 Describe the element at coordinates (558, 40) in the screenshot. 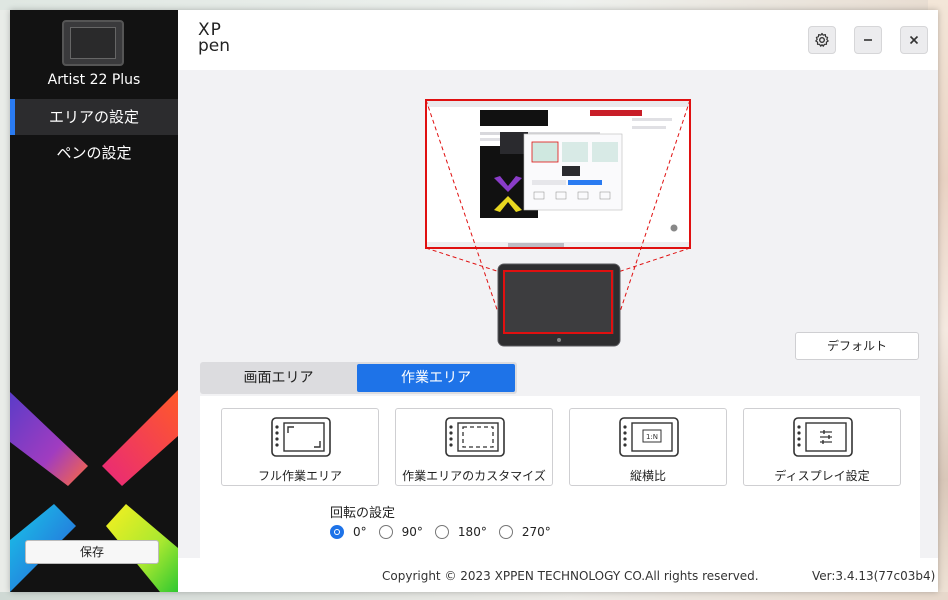

I see `header-bar: XP pen` at that location.